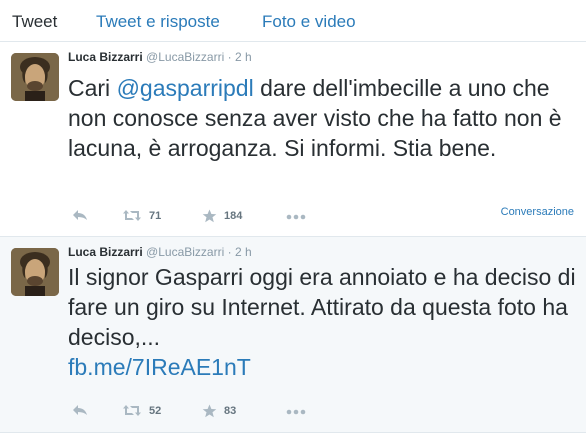 This screenshot has height=433, width=586. Describe the element at coordinates (92, 88) in the screenshot. I see `tweet-text-part: Cari` at that location.